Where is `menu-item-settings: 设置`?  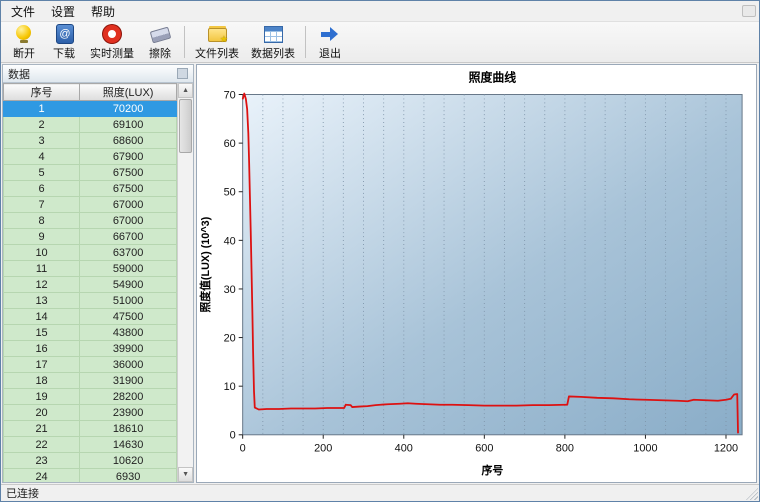
menu-item-settings: 设置 is located at coordinates (63, 11).